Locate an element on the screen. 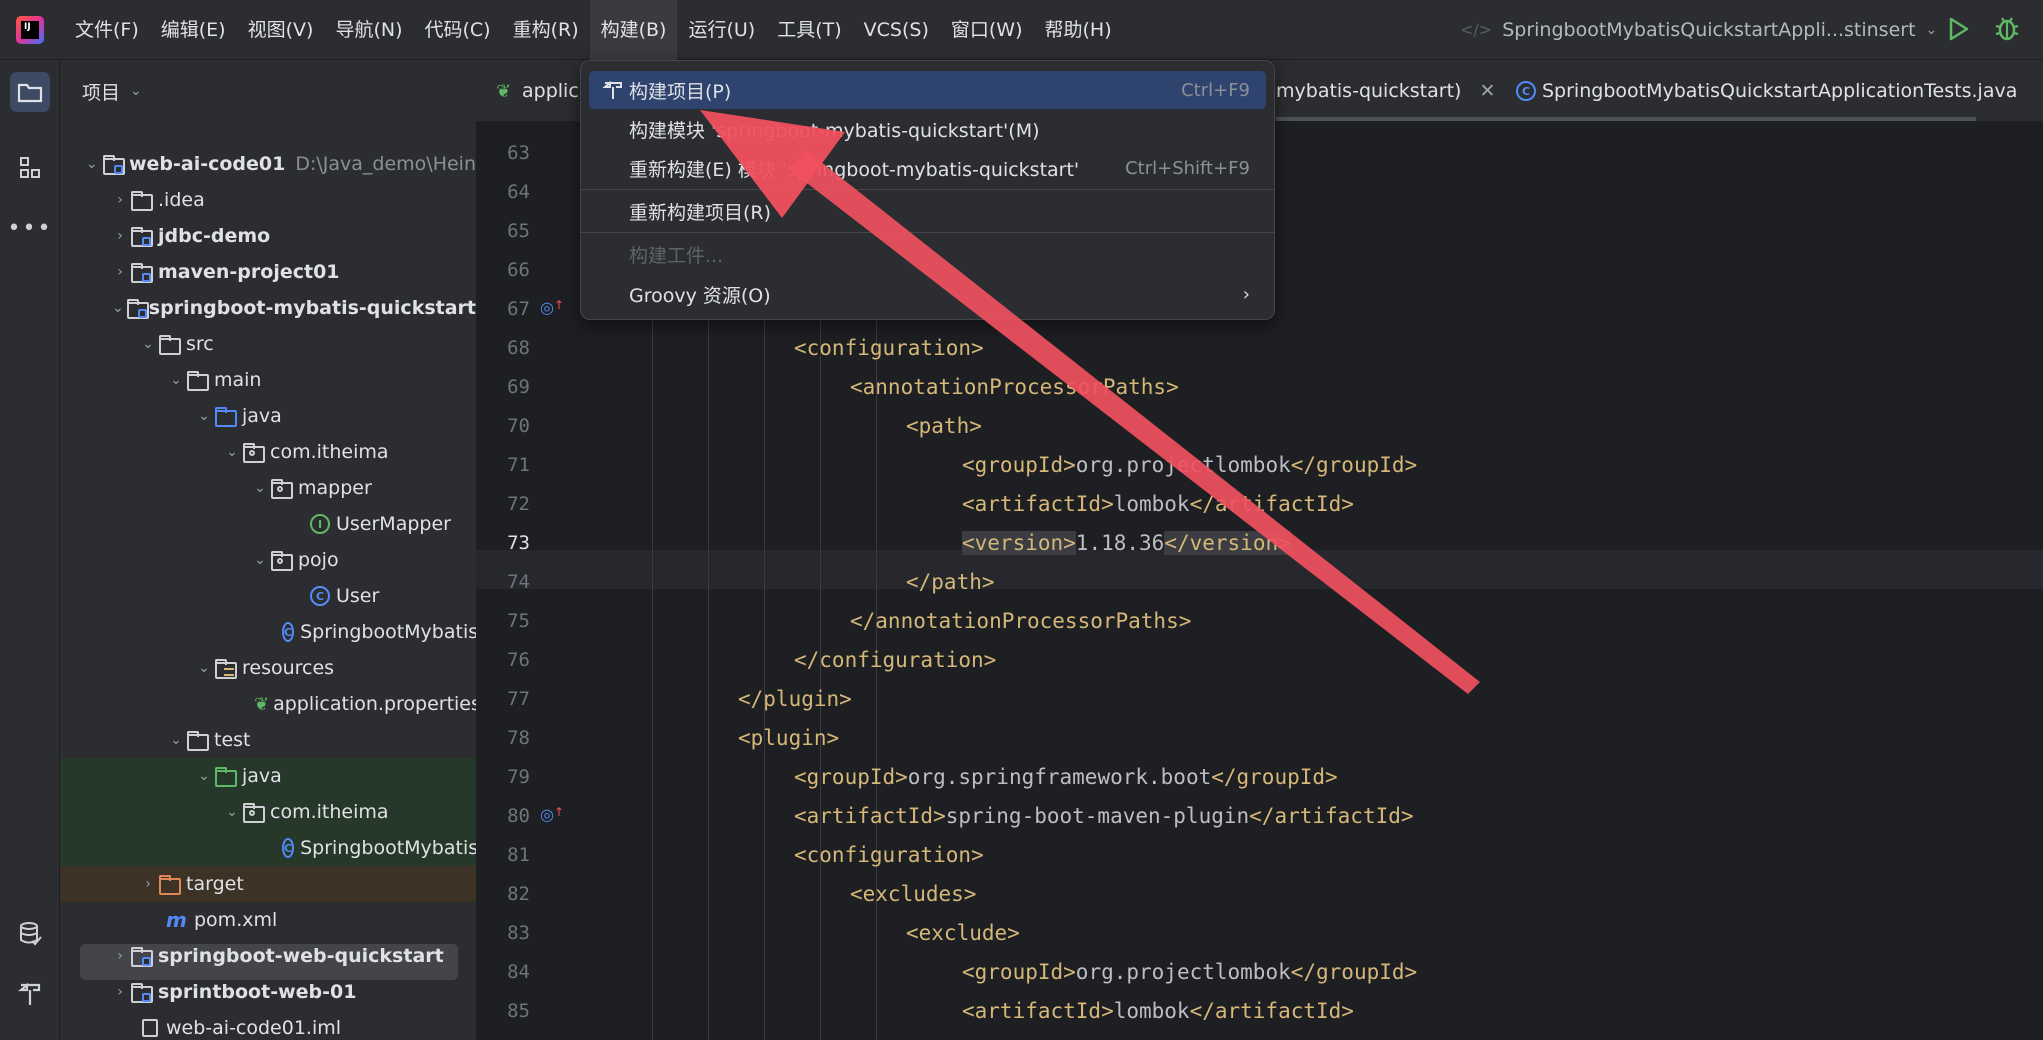 The width and height of the screenshot is (2043, 1040). line-number: 78 is located at coordinates (503, 738).